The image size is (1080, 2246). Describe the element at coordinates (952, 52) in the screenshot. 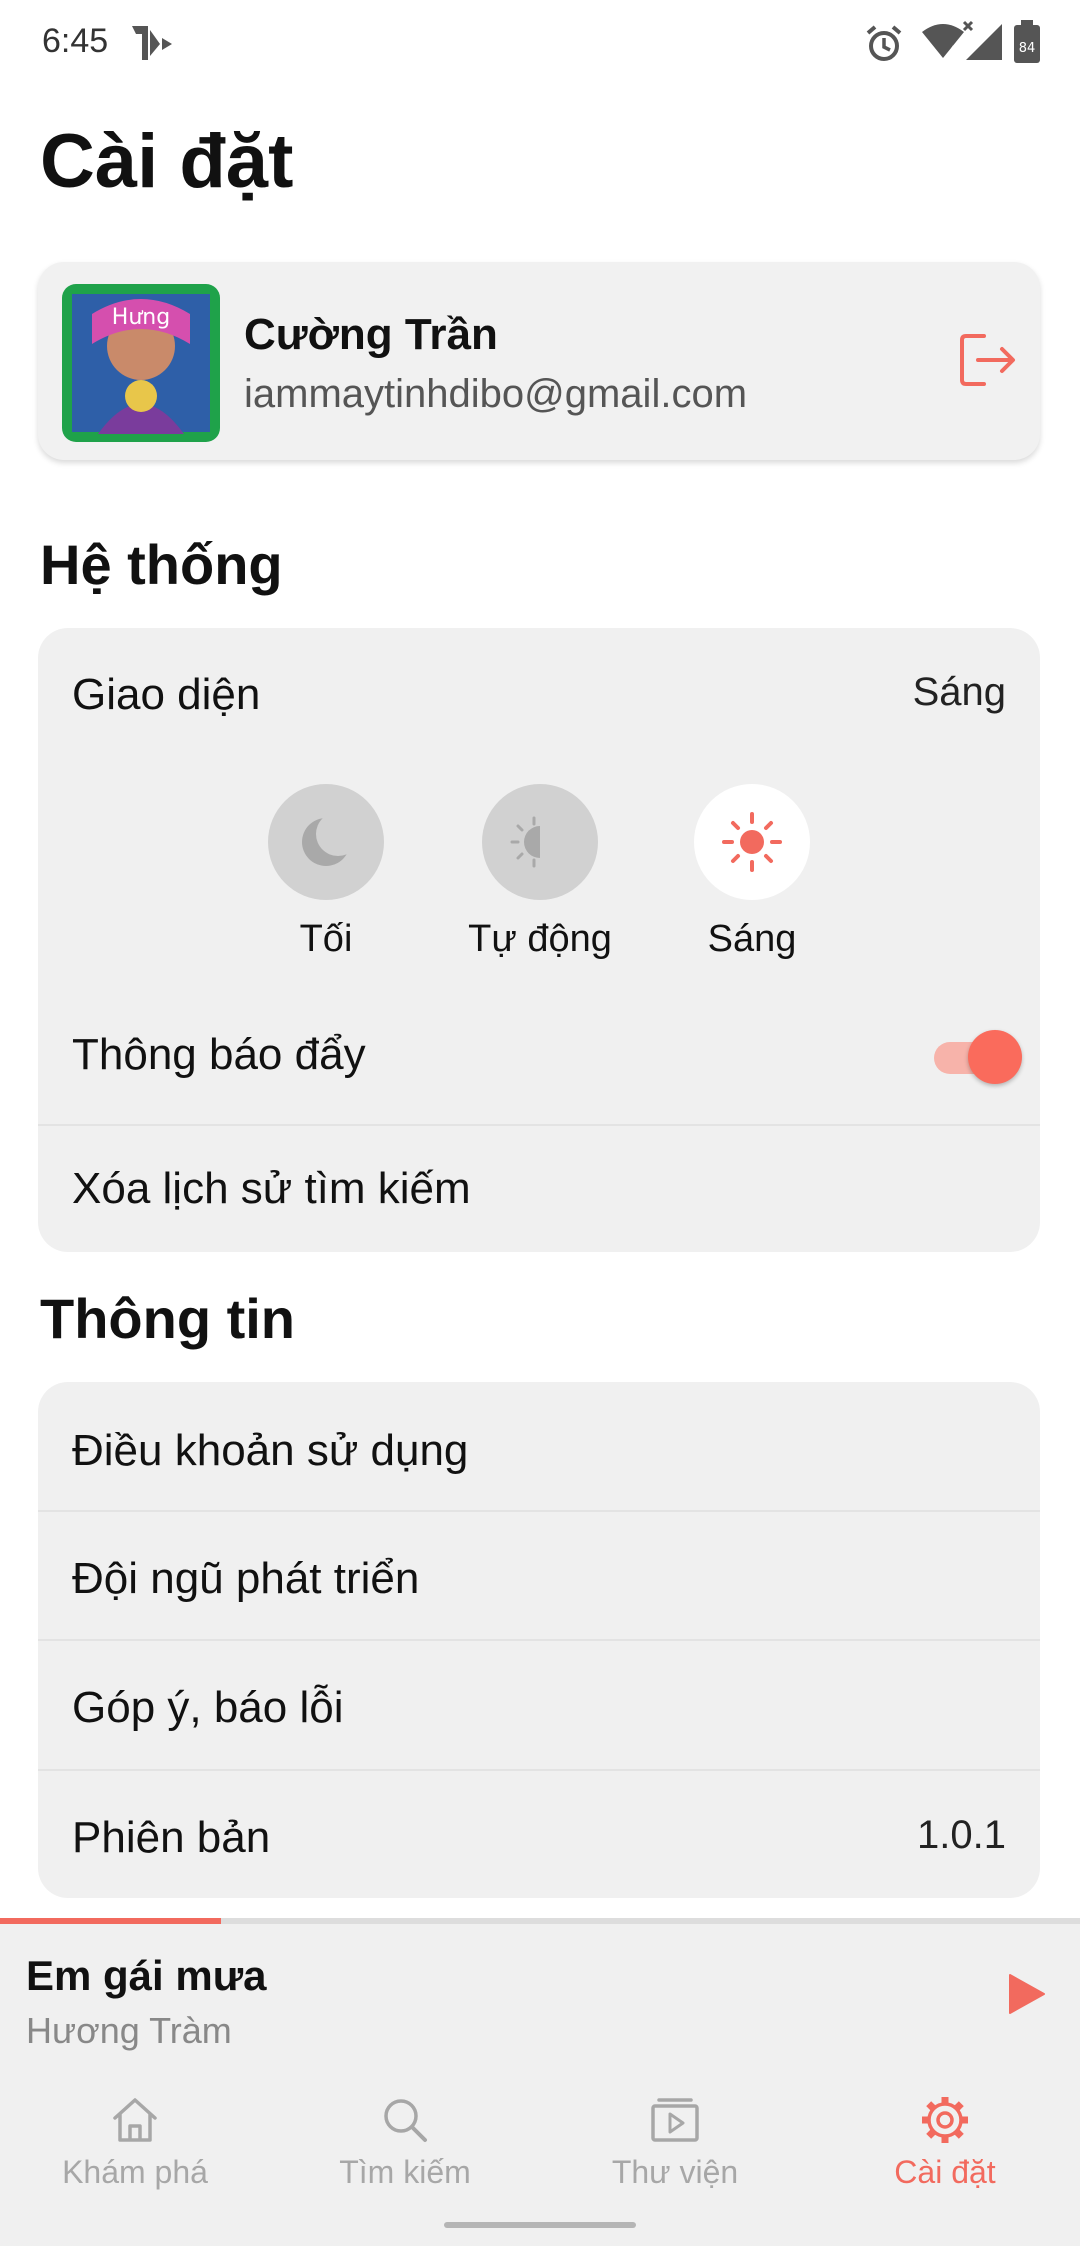

I see `network-type-label: 4` at that location.